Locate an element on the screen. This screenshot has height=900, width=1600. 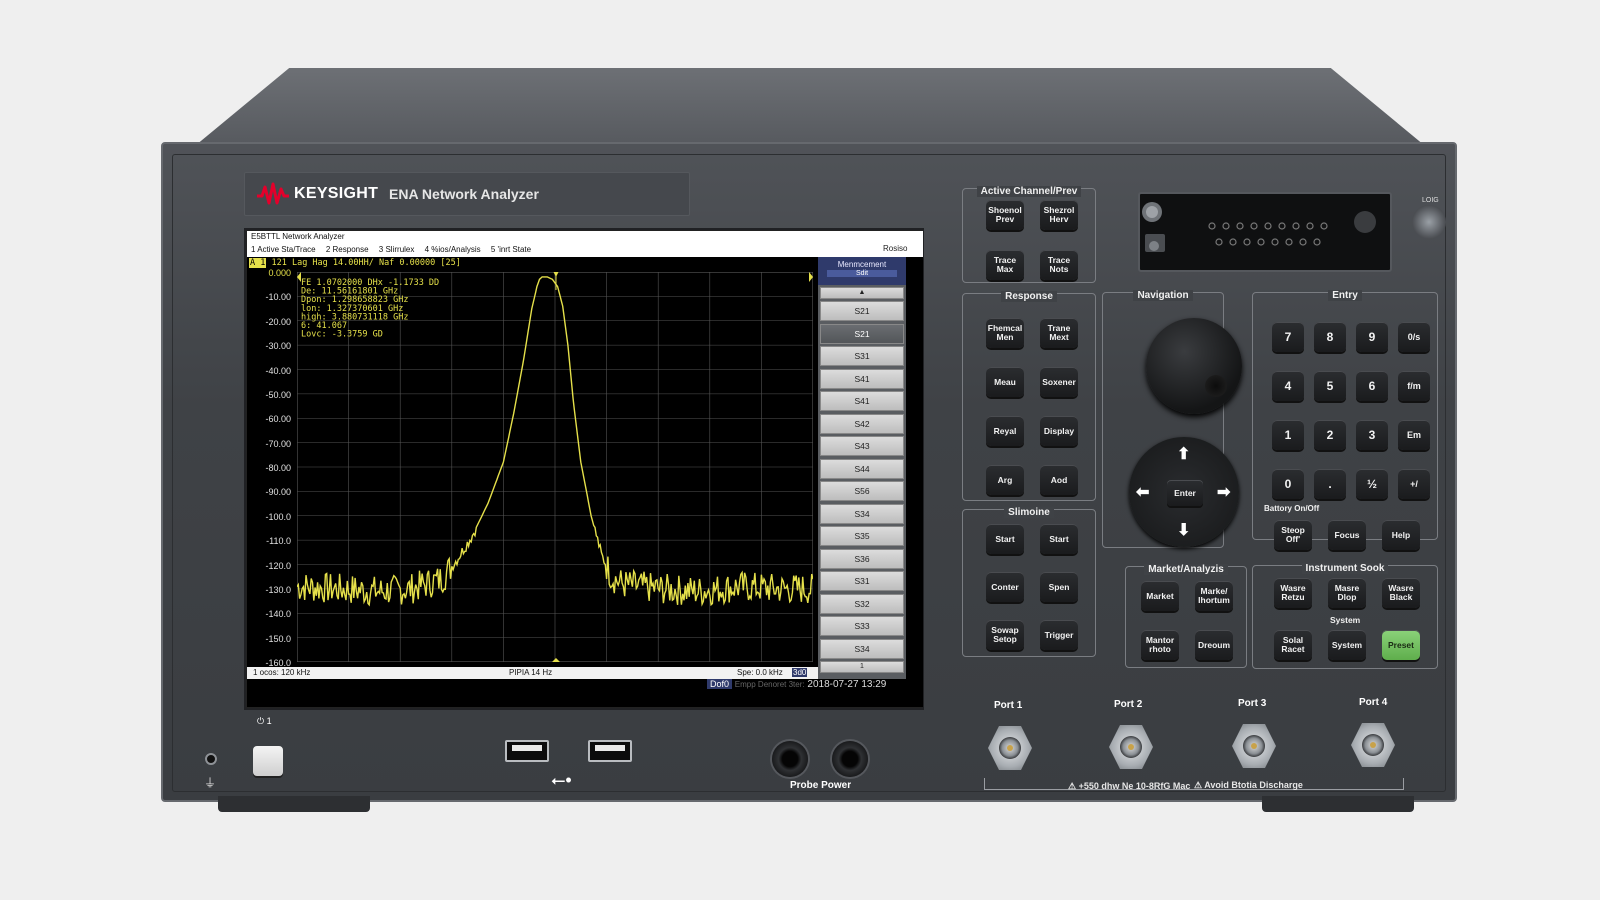
ifbw-label: 1 ocos: 120 kHz is located at coordinates (282, 672).